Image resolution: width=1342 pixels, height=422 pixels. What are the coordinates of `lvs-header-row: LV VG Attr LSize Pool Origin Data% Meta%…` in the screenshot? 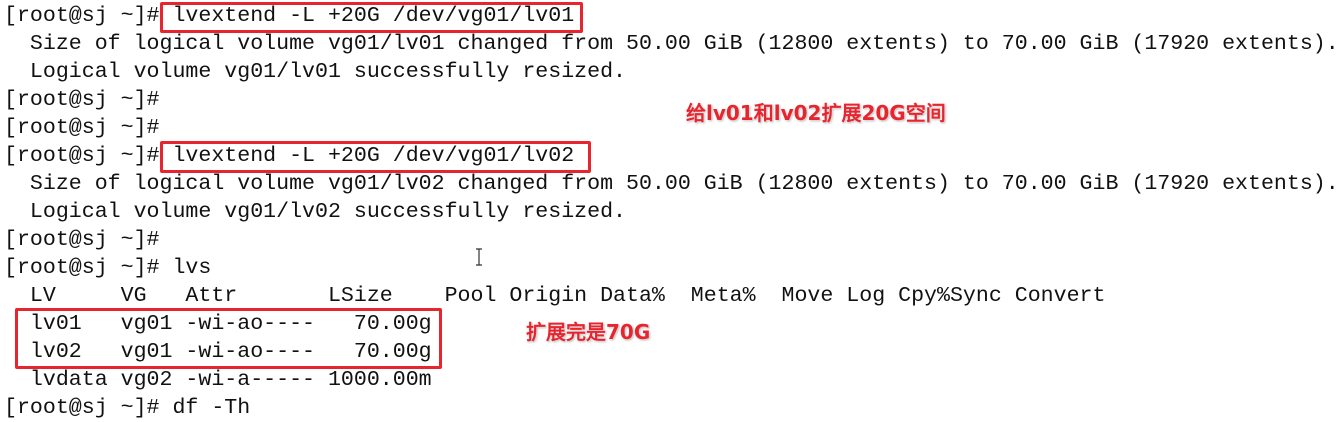 It's located at (555, 296).